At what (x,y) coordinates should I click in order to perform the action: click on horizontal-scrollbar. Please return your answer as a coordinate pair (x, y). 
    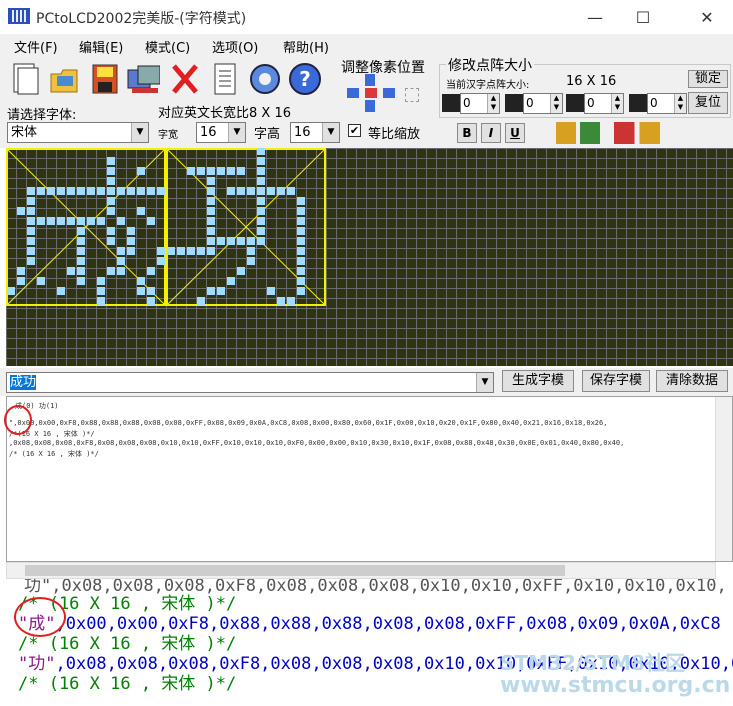
    Looking at the image, I should click on (361, 570).